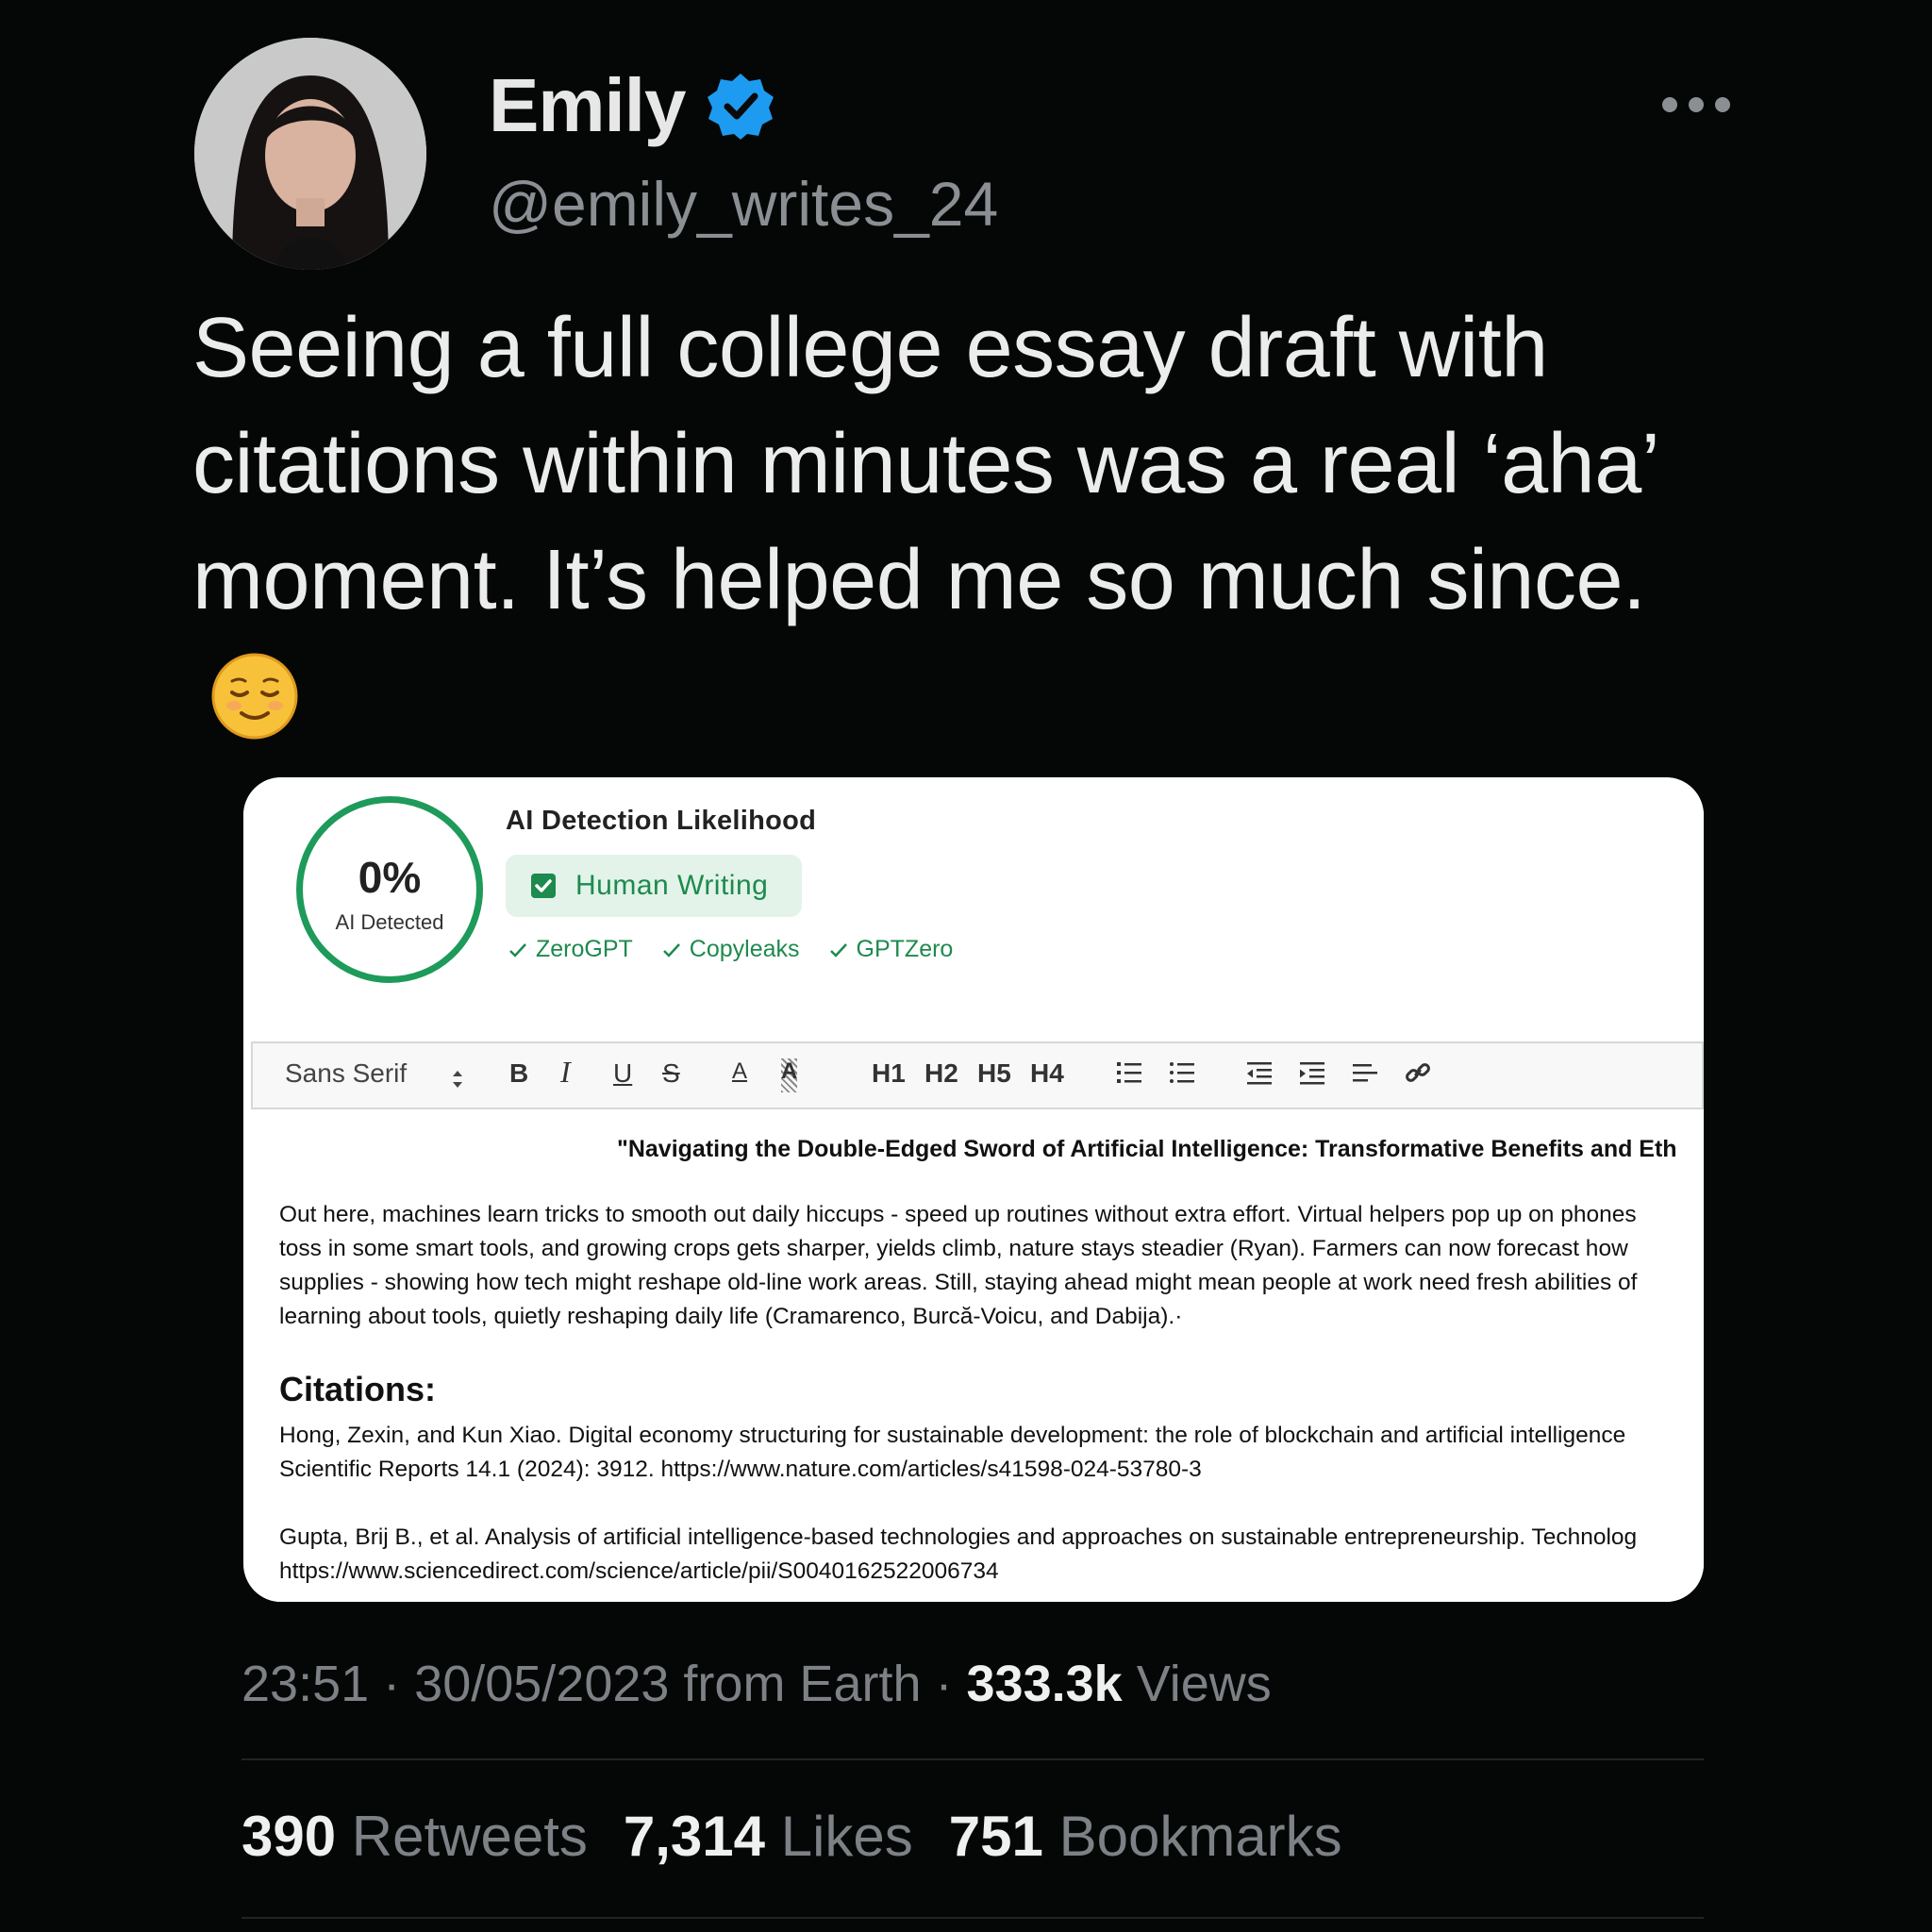 This screenshot has width=1932, height=1932. Describe the element at coordinates (661, 821) in the screenshot. I see `detection-title: AI Detection Likelihood` at that location.